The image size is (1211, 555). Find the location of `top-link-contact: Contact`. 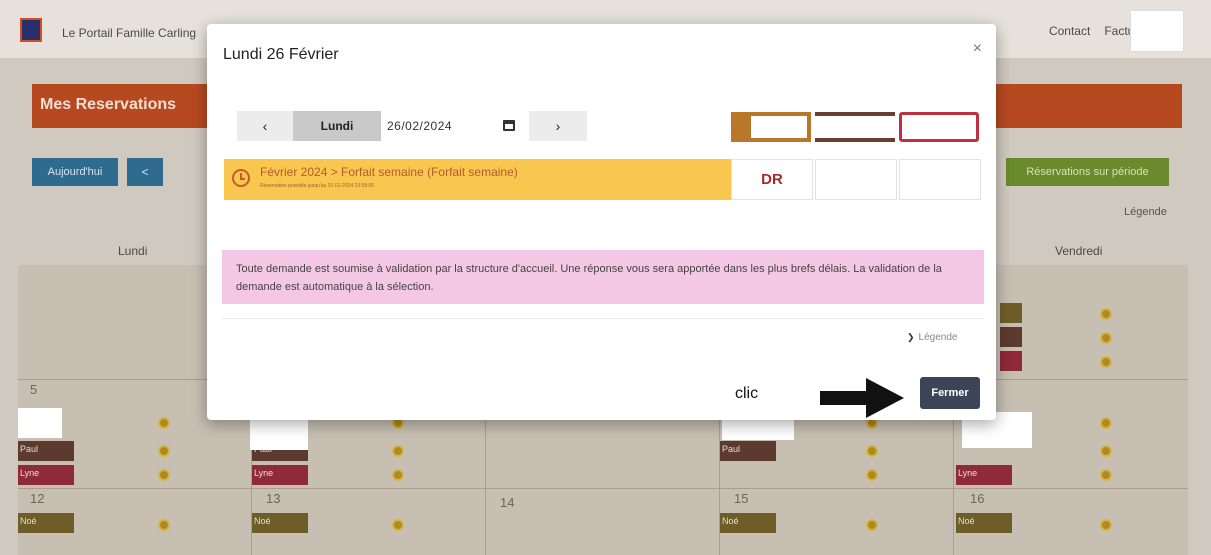

top-link-contact: Contact is located at coordinates (1069, 31).